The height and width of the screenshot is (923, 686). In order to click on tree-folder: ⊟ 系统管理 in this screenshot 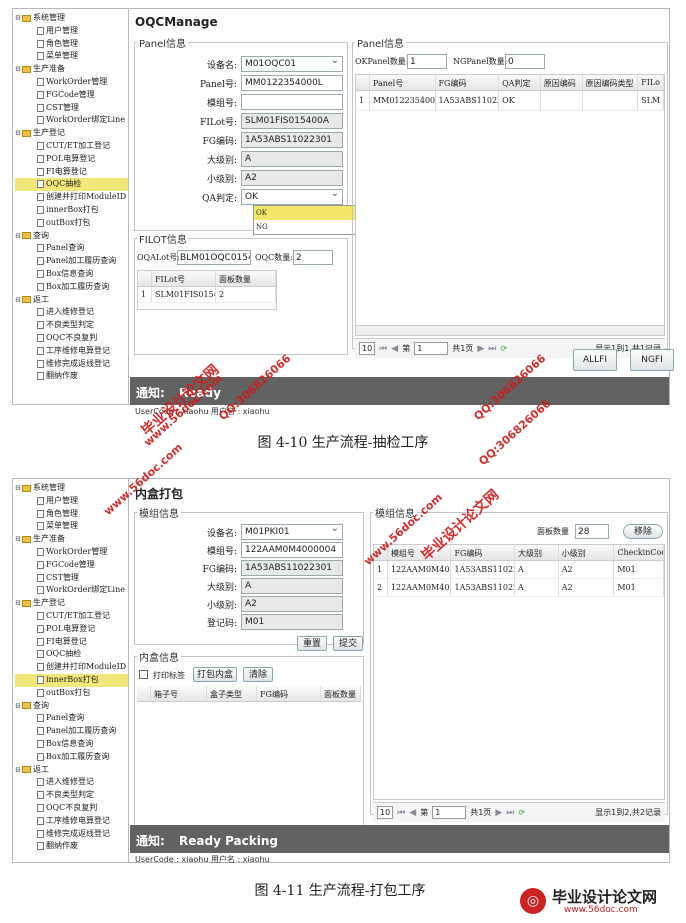, I will do `click(71, 18)`.